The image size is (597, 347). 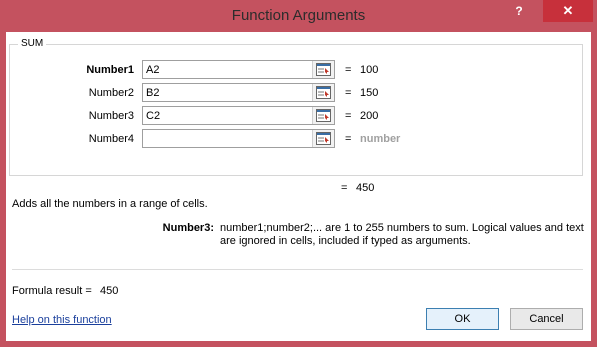 What do you see at coordinates (238, 92) in the screenshot?
I see `number2-input: B2` at bounding box center [238, 92].